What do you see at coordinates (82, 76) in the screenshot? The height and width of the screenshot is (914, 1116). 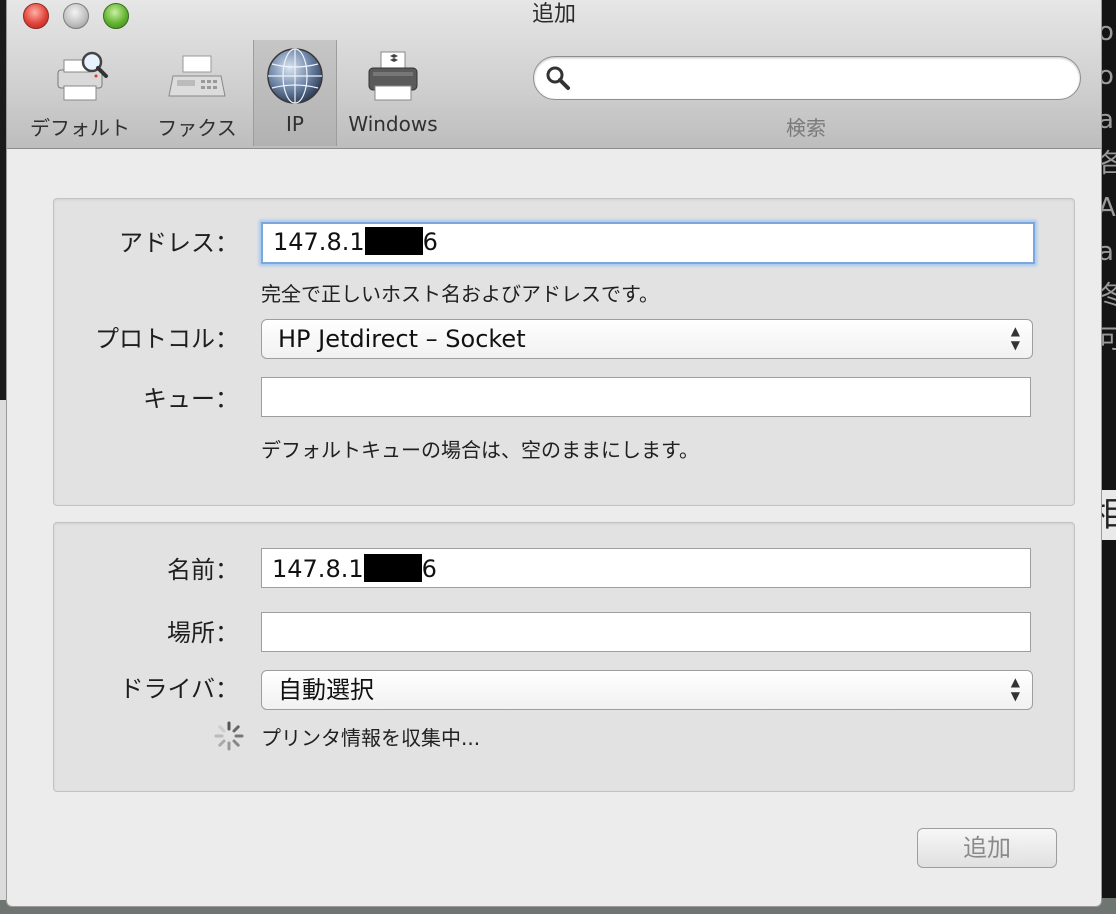 I see `printer-search-icon` at bounding box center [82, 76].